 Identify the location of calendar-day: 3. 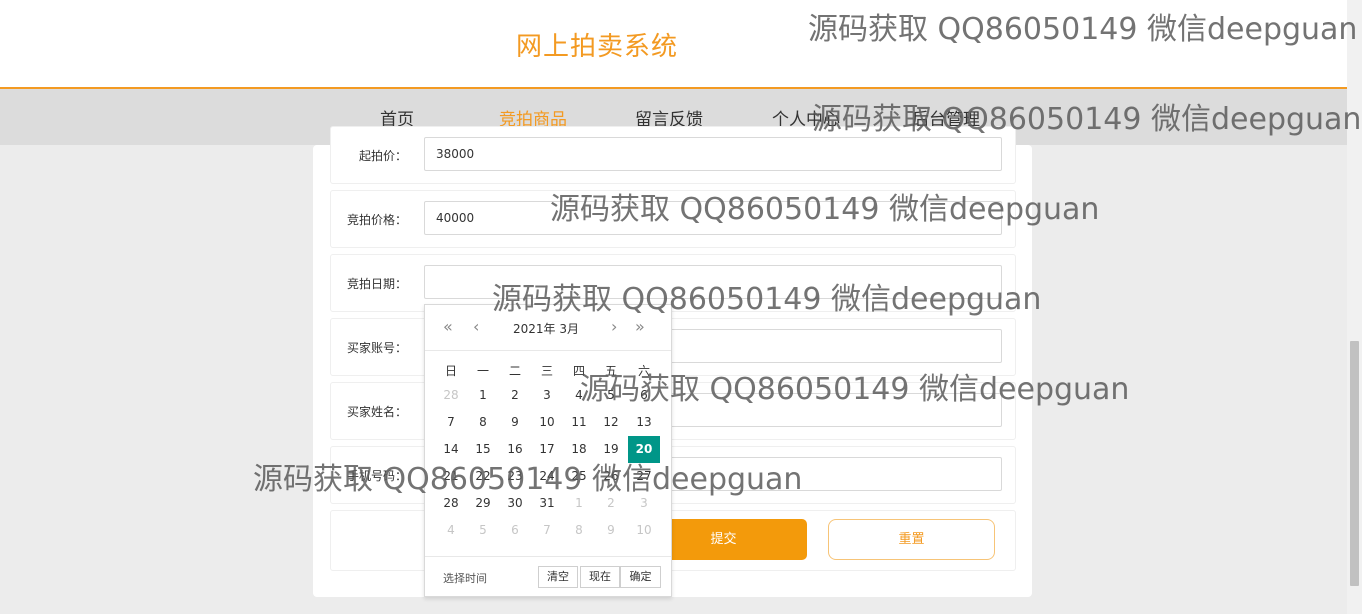
(547, 395).